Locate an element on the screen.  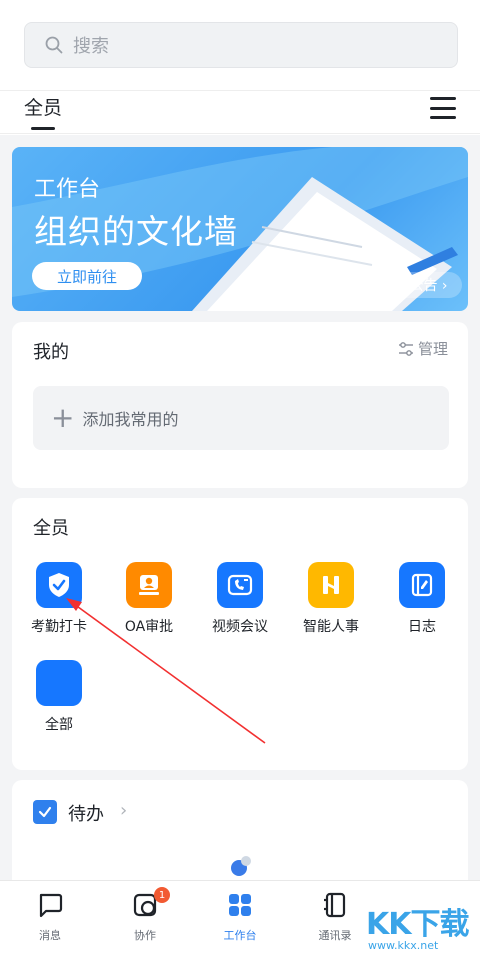
chevron-right-icon: › is located at coordinates (123, 810).